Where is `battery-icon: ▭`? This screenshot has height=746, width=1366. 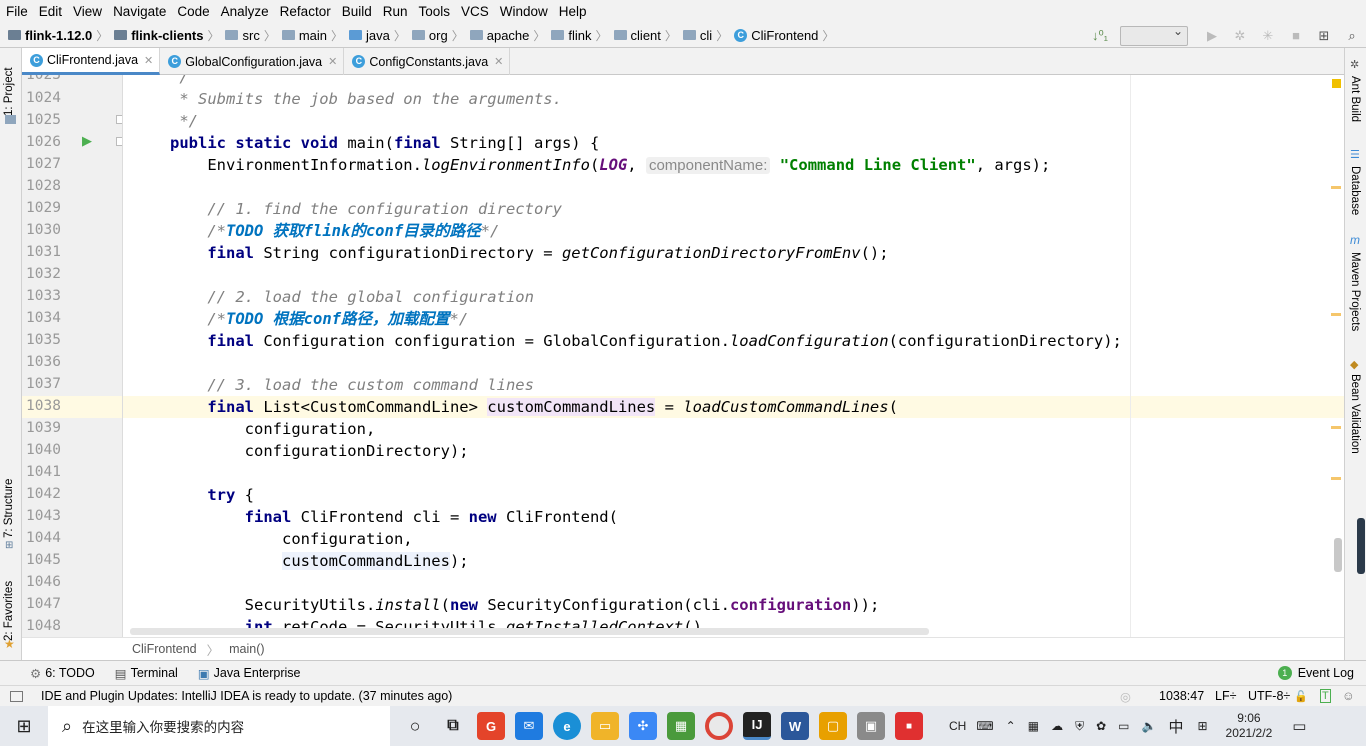 battery-icon: ▭ is located at coordinates (1123, 726).